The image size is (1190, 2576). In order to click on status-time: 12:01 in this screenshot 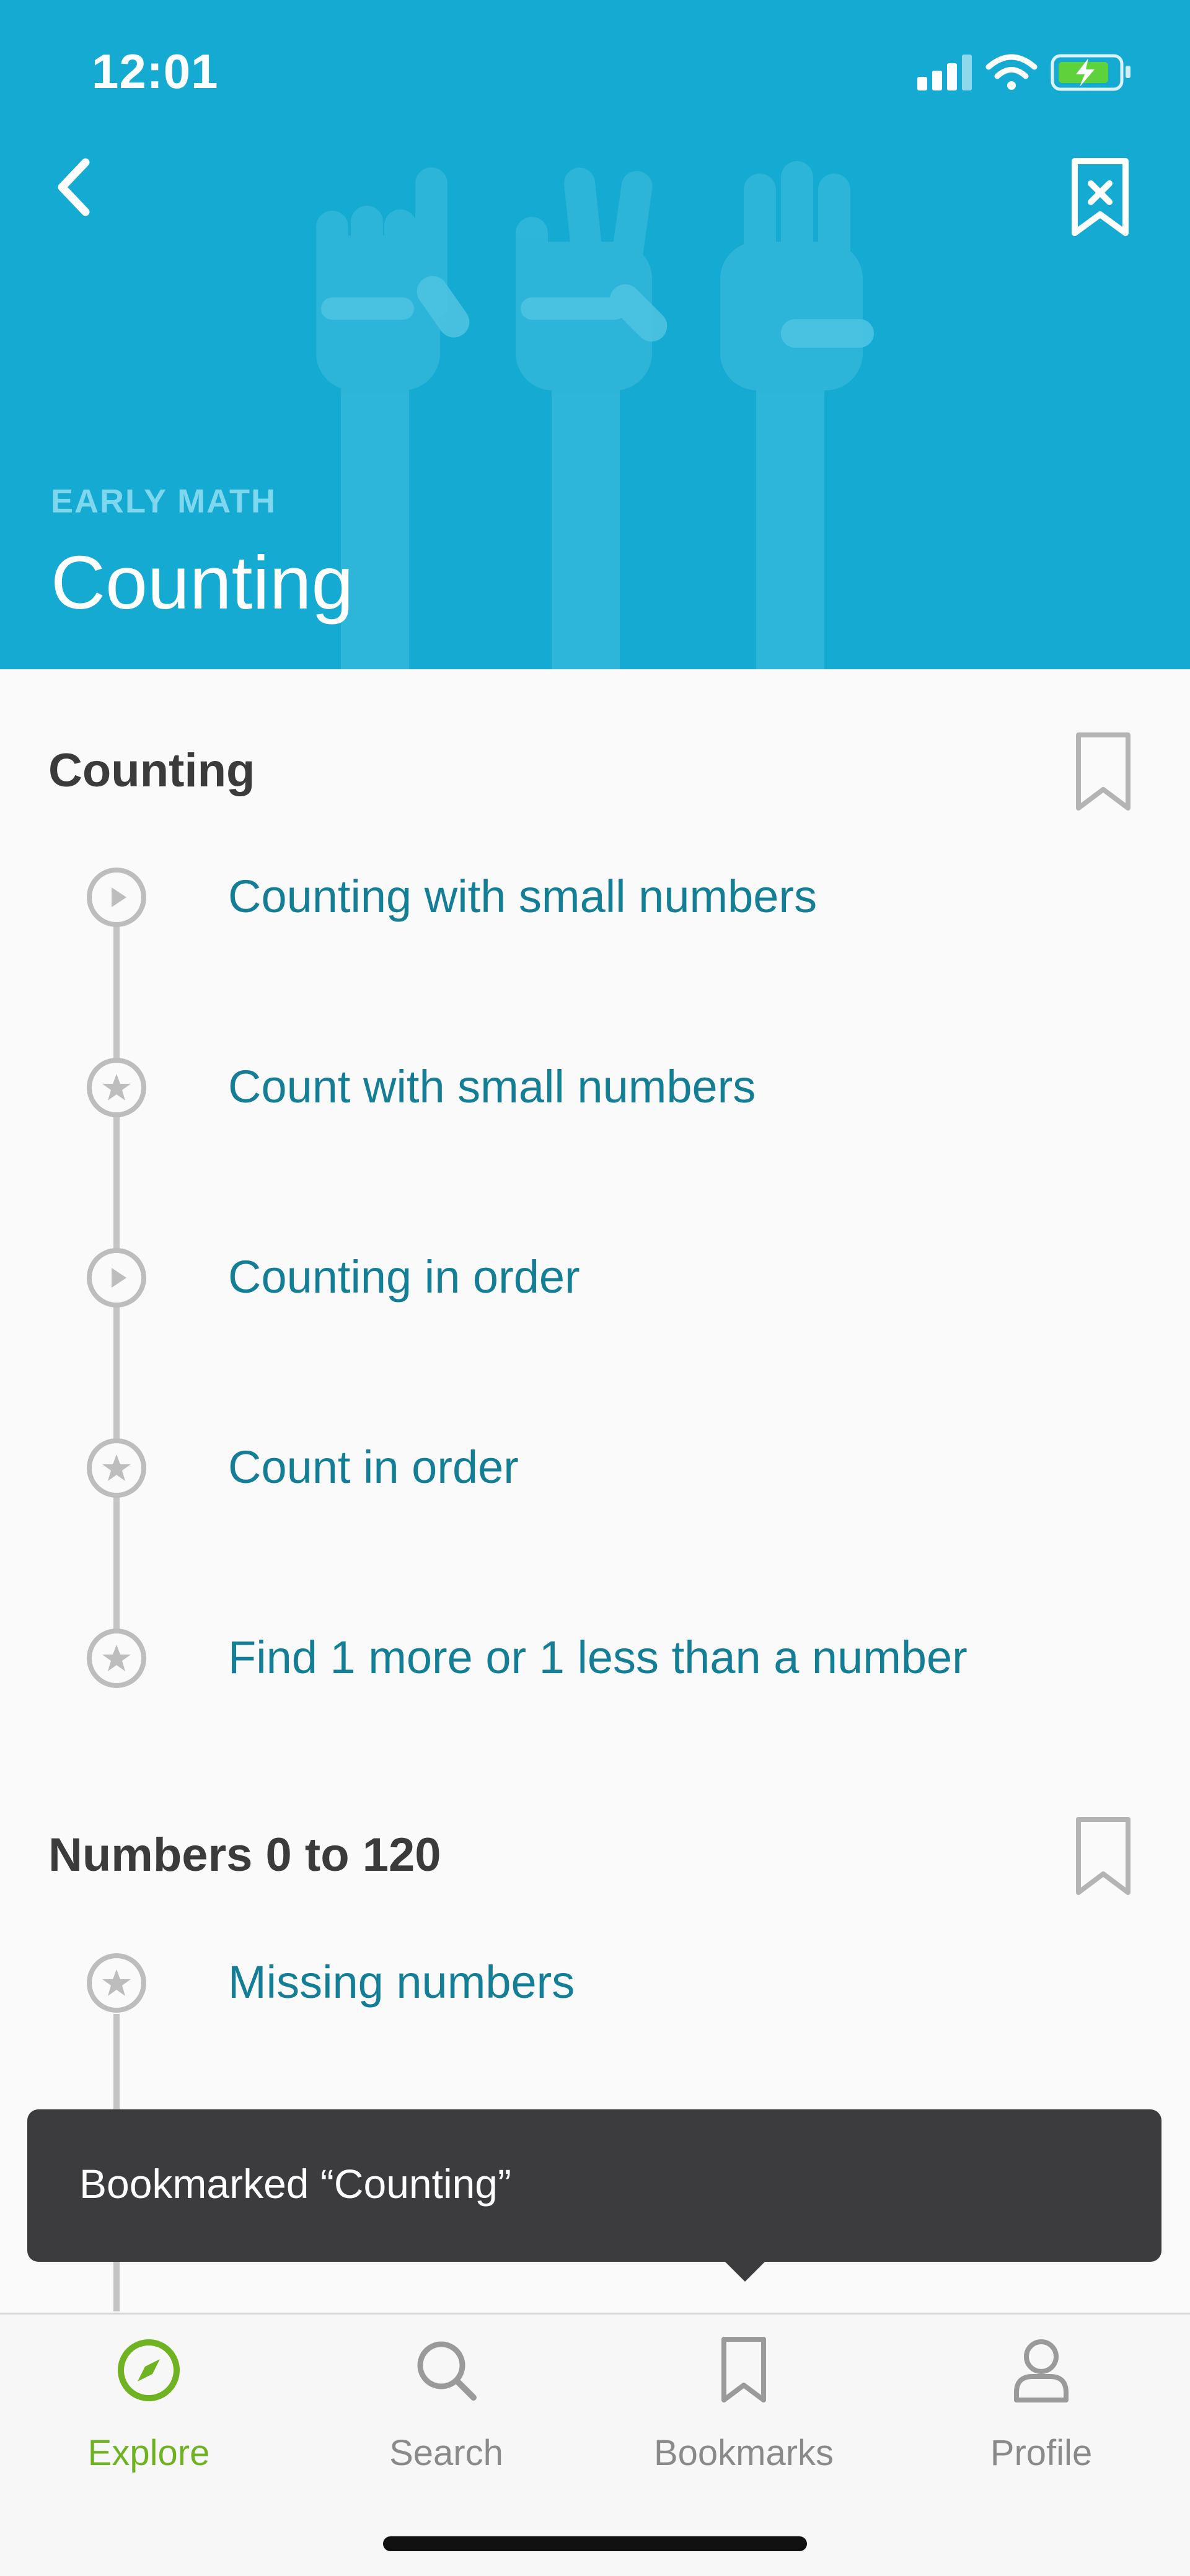, I will do `click(155, 71)`.